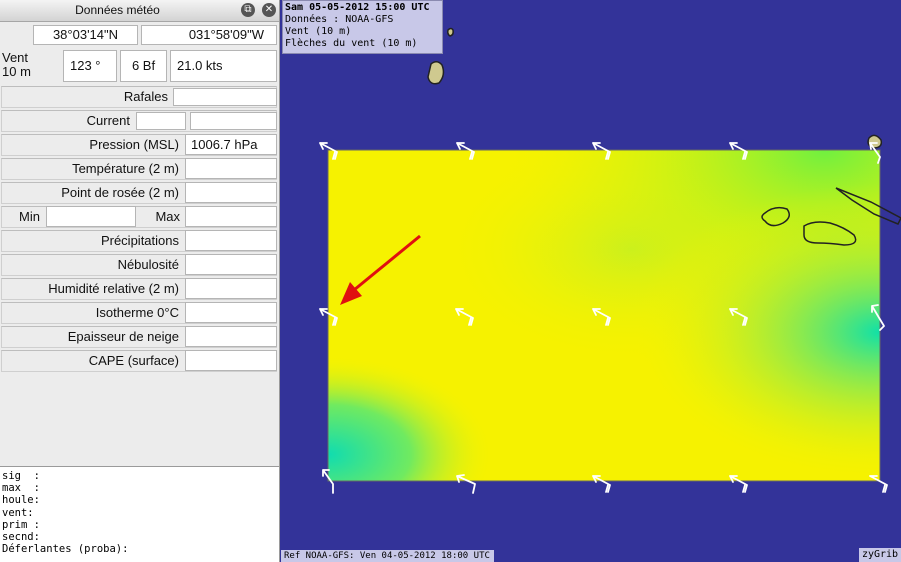 The width and height of the screenshot is (901, 562). I want to click on isotherme-label: Isotherme 0°C, so click(137, 312).